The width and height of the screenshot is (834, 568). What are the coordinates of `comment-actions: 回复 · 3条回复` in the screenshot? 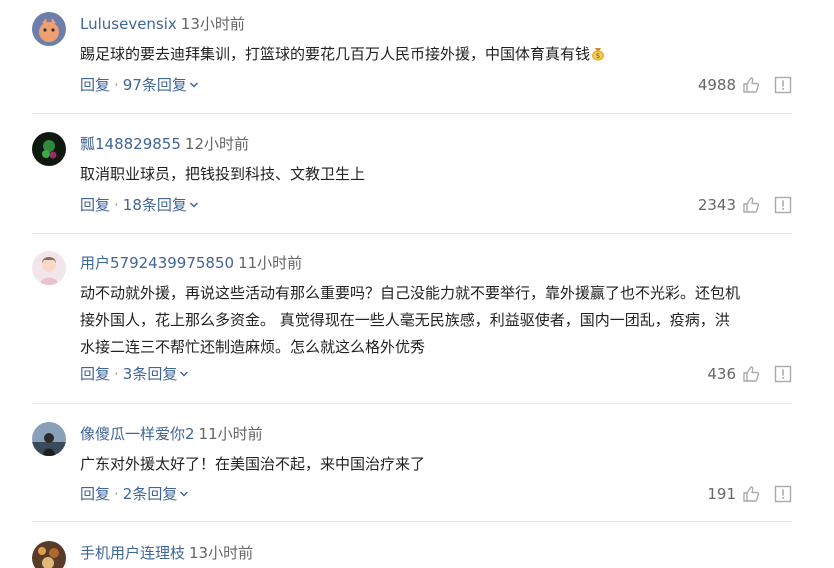 It's located at (134, 374).